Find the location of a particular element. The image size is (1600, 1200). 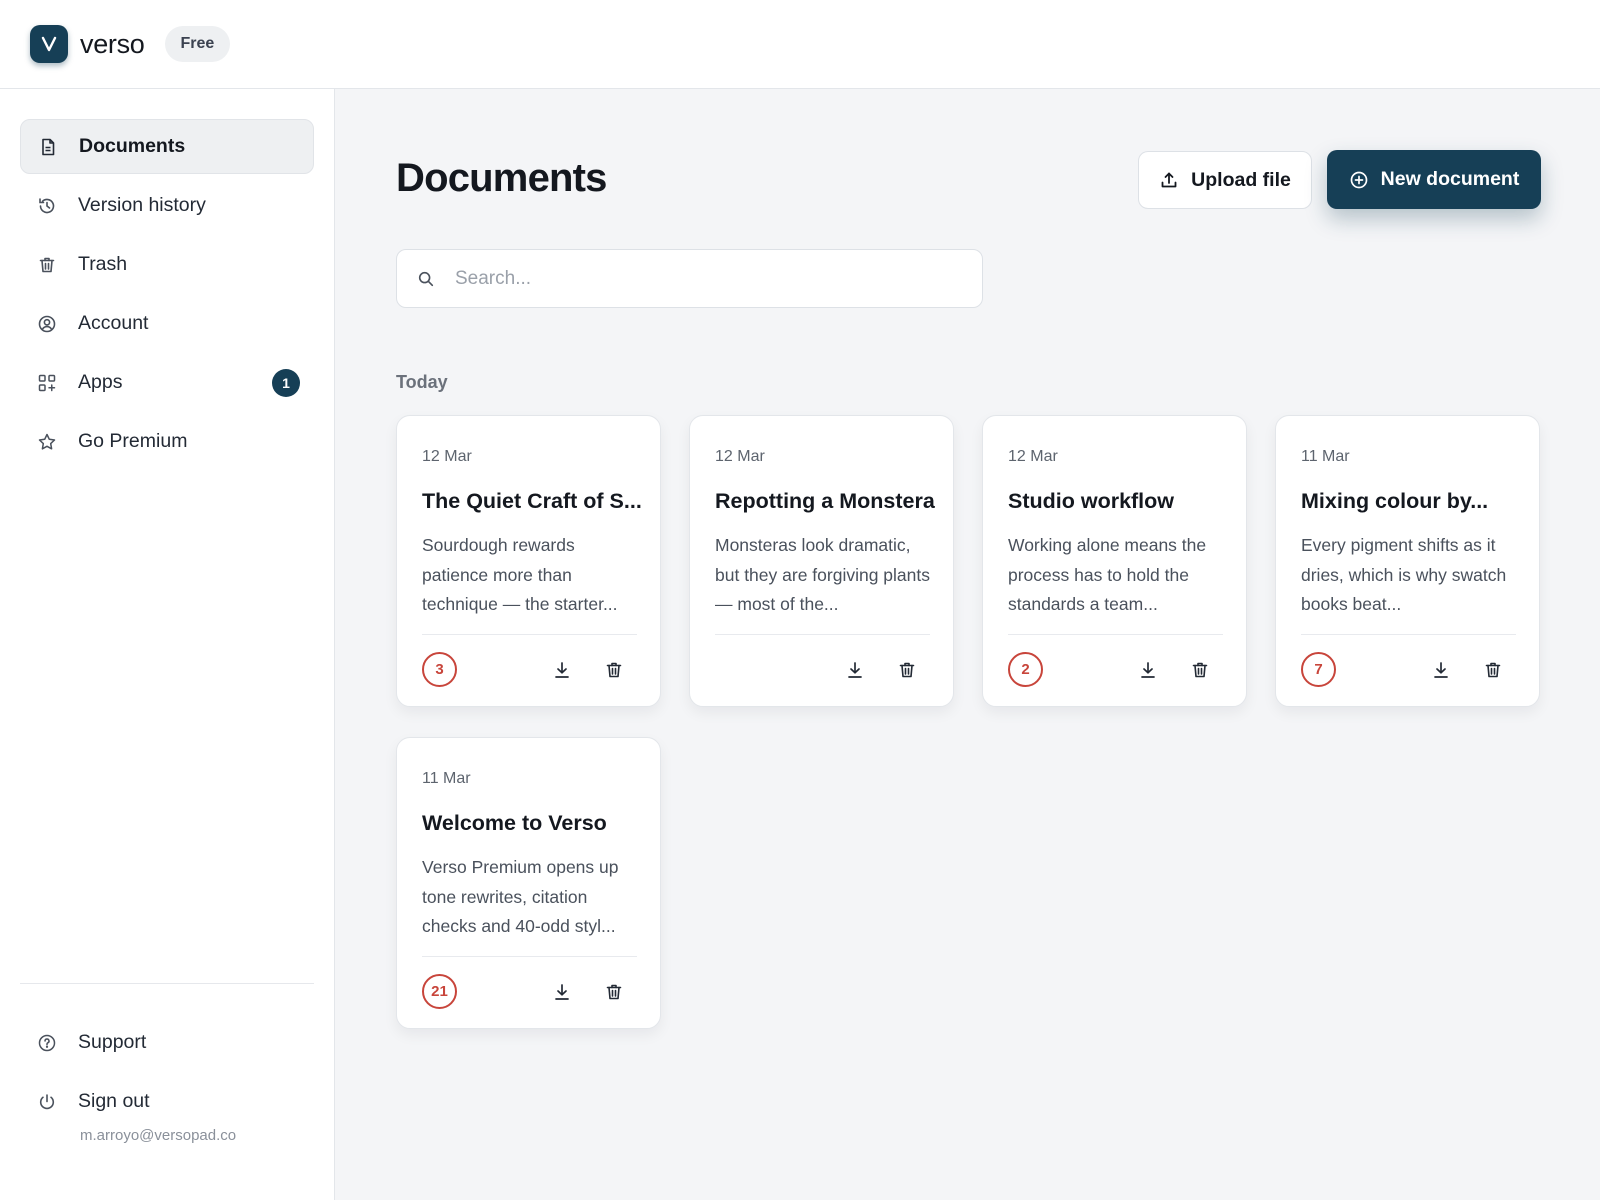

sidebar-item-label: Account is located at coordinates (113, 323).